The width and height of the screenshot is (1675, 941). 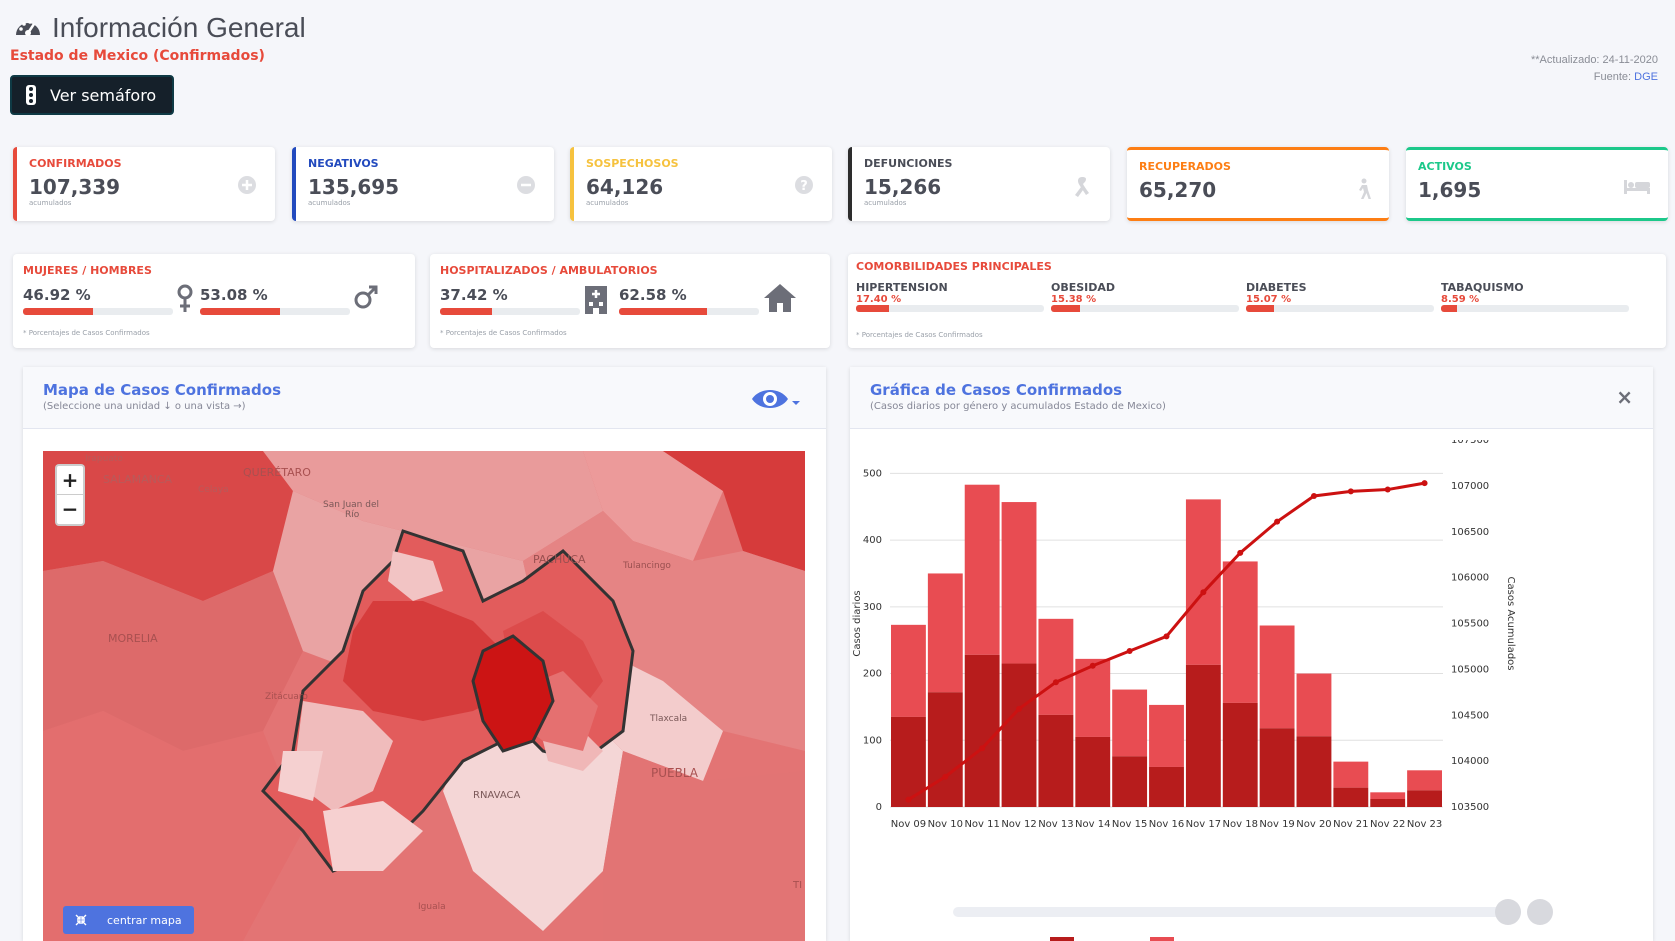 What do you see at coordinates (797, 885) in the screenshot?
I see `map-label: TI` at bounding box center [797, 885].